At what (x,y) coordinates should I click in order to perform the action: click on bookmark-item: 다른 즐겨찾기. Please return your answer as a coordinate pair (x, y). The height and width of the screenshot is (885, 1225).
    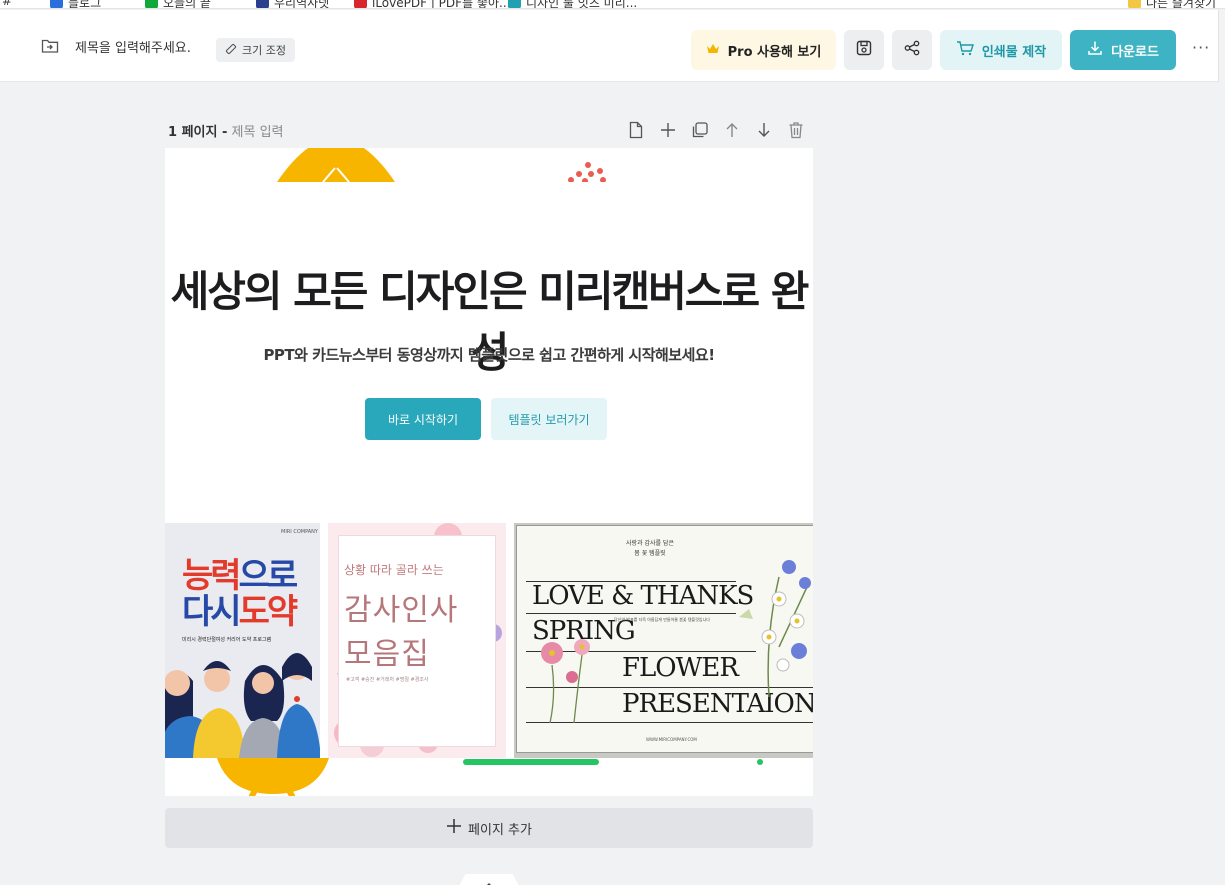
    Looking at the image, I should click on (1172, 4).